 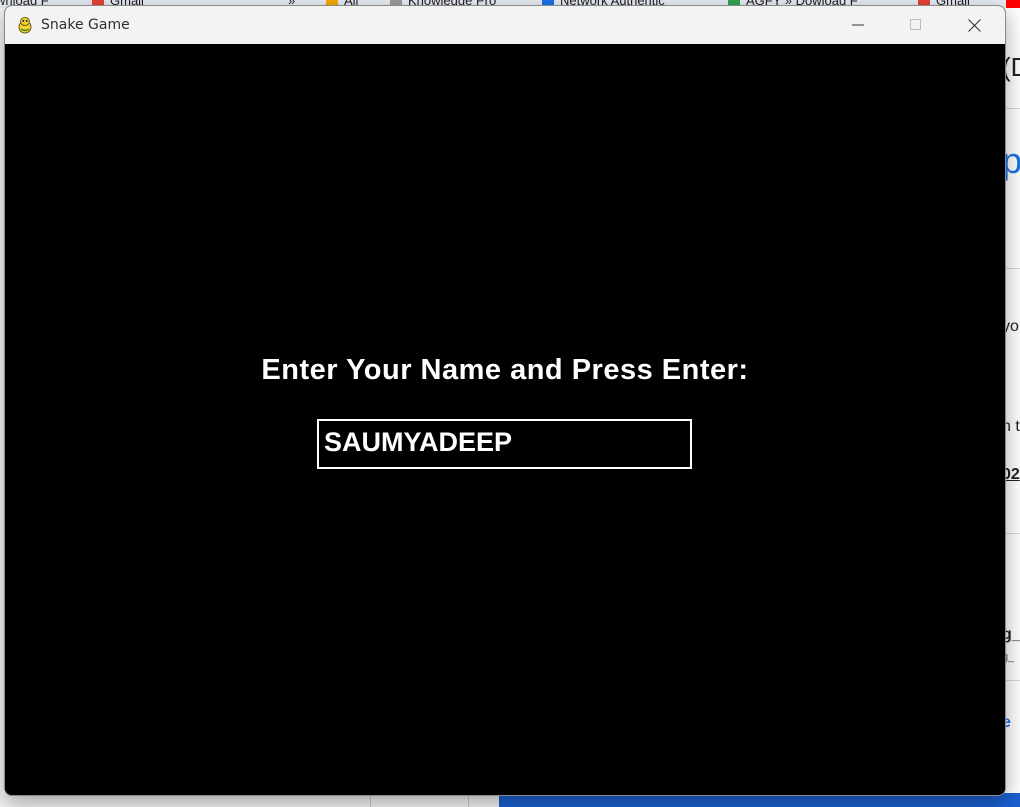 What do you see at coordinates (1012, 407) in the screenshot?
I see `background-right-edge` at bounding box center [1012, 407].